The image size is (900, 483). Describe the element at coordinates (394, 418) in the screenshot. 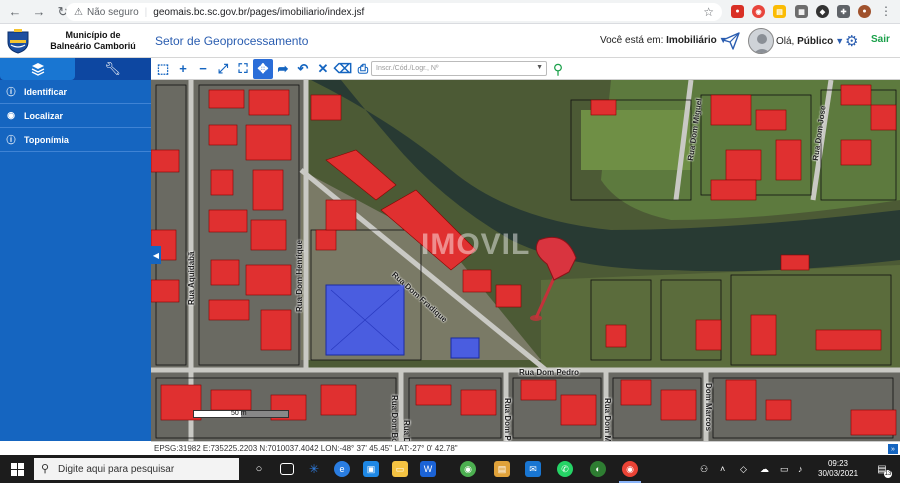

I see `street-label: Rua Dom Bos` at that location.